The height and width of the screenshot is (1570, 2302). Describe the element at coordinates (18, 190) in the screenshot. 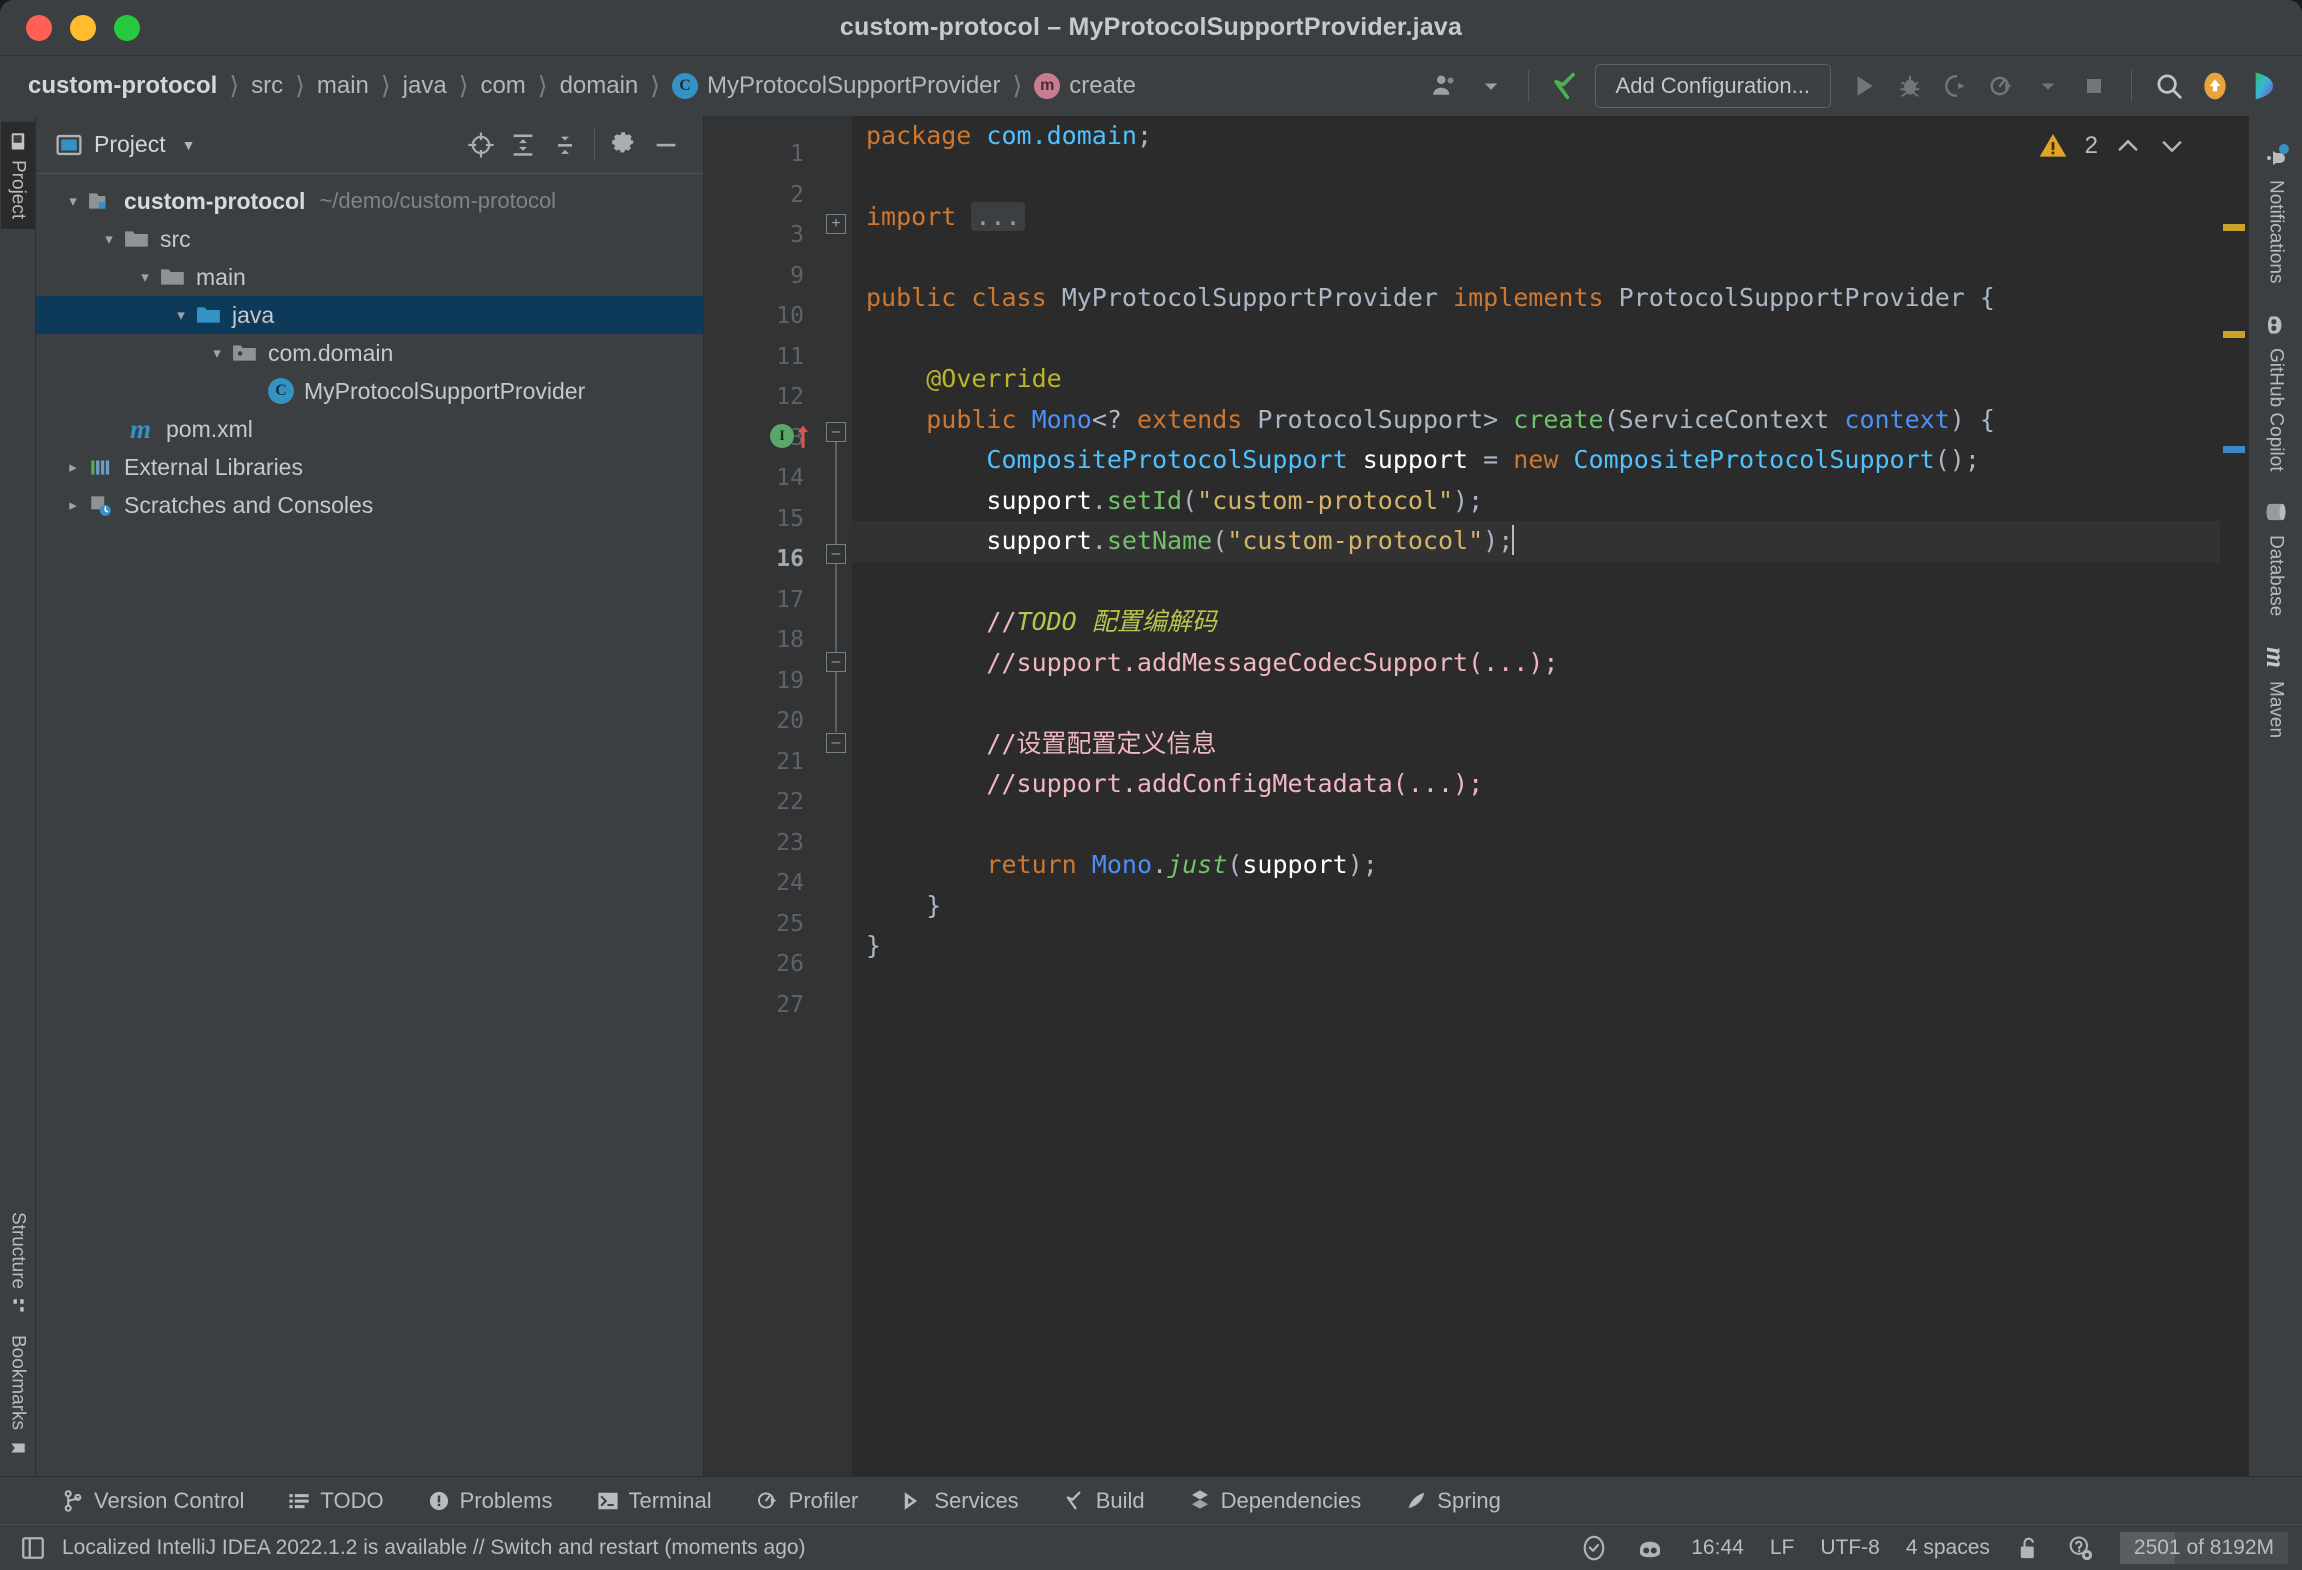

I see `sidebar-label: Project` at that location.